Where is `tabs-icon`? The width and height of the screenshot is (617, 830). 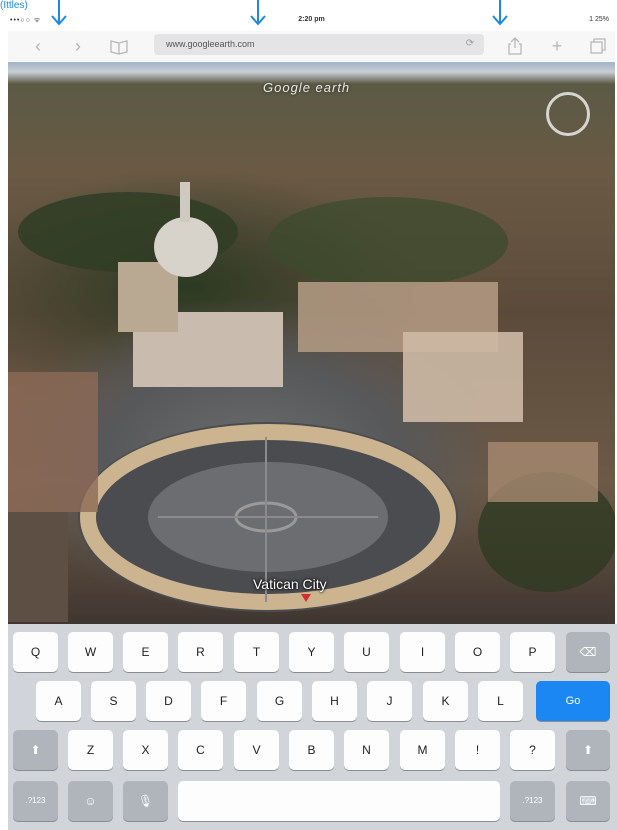 tabs-icon is located at coordinates (598, 46).